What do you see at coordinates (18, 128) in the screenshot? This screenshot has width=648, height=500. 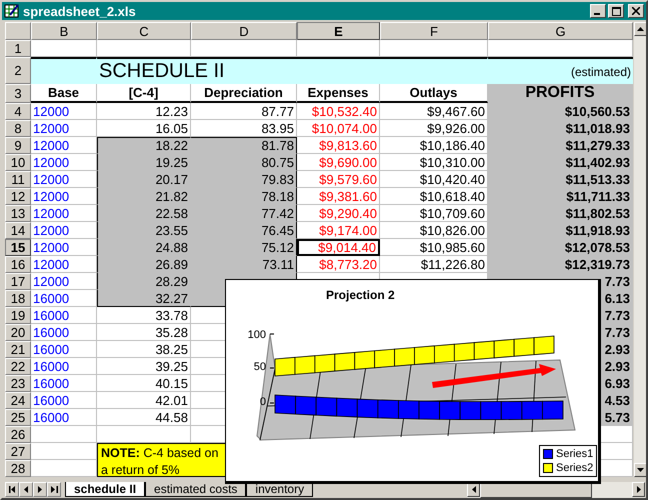 I see `row-header: 8` at bounding box center [18, 128].